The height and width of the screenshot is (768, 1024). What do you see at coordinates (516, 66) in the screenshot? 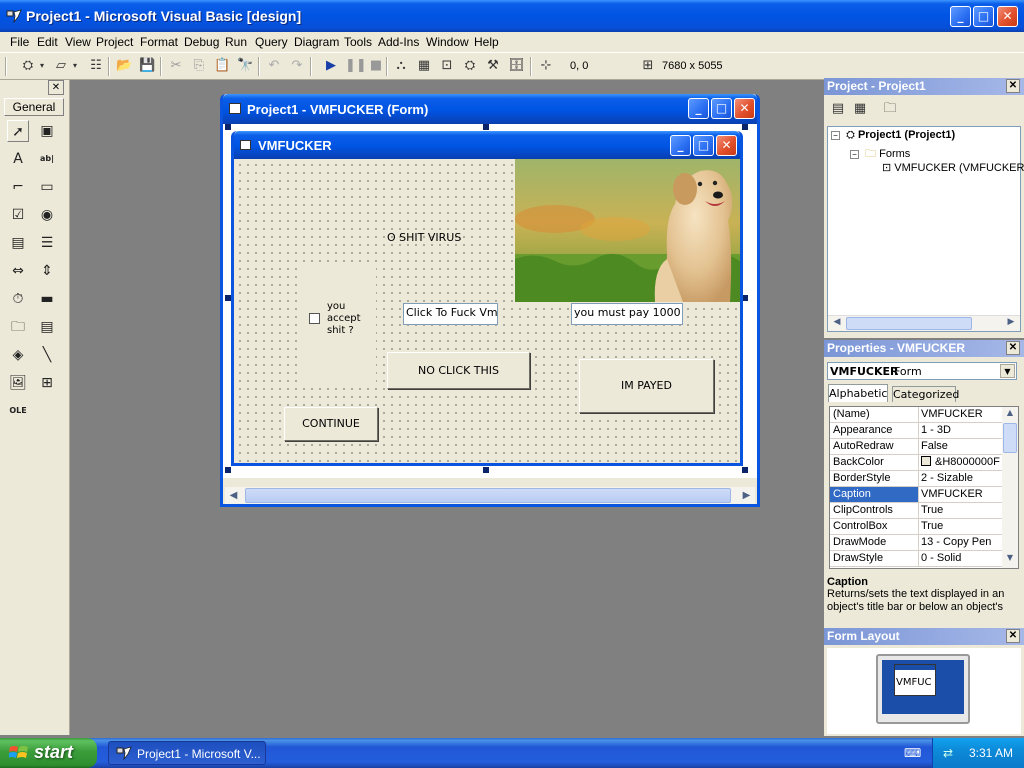
I see `data-view-icon: 🗄` at bounding box center [516, 66].